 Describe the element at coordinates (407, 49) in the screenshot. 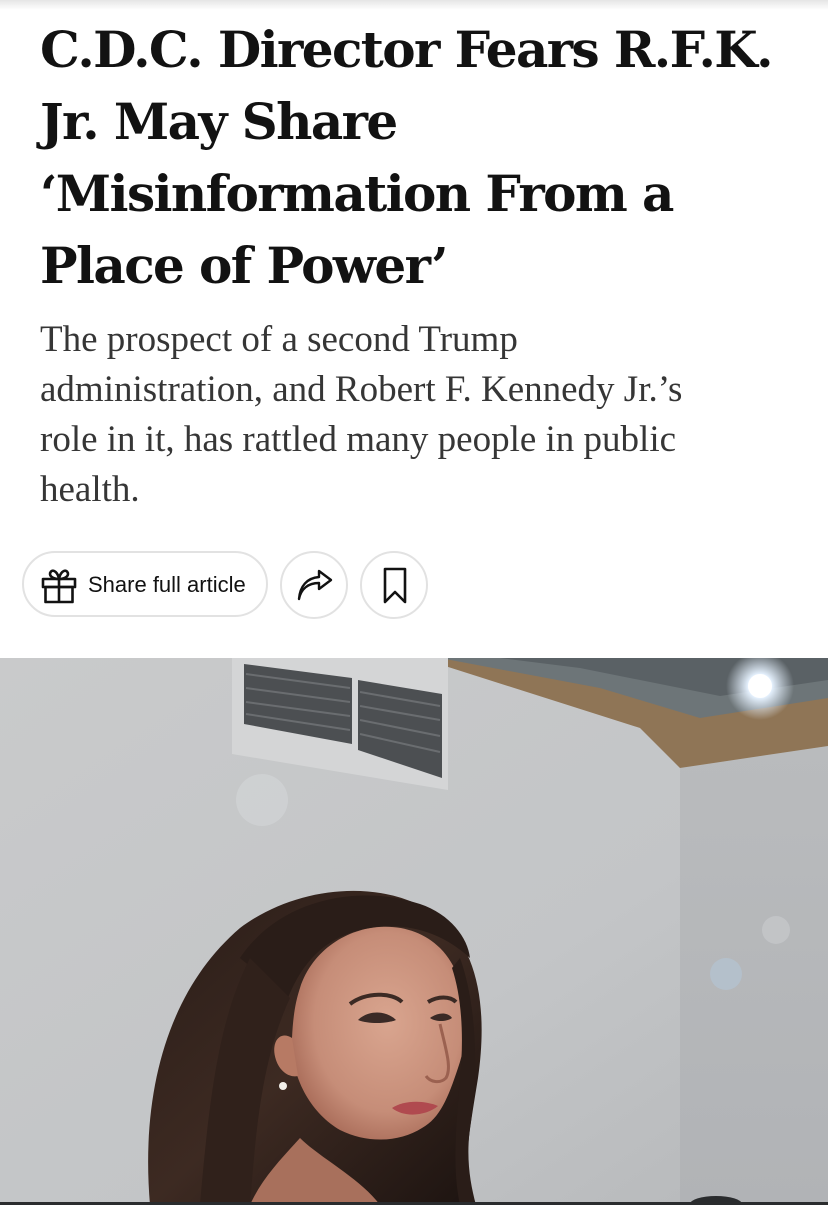

I see `headline-line: C.D.C. Director Fears R.F.K.` at that location.